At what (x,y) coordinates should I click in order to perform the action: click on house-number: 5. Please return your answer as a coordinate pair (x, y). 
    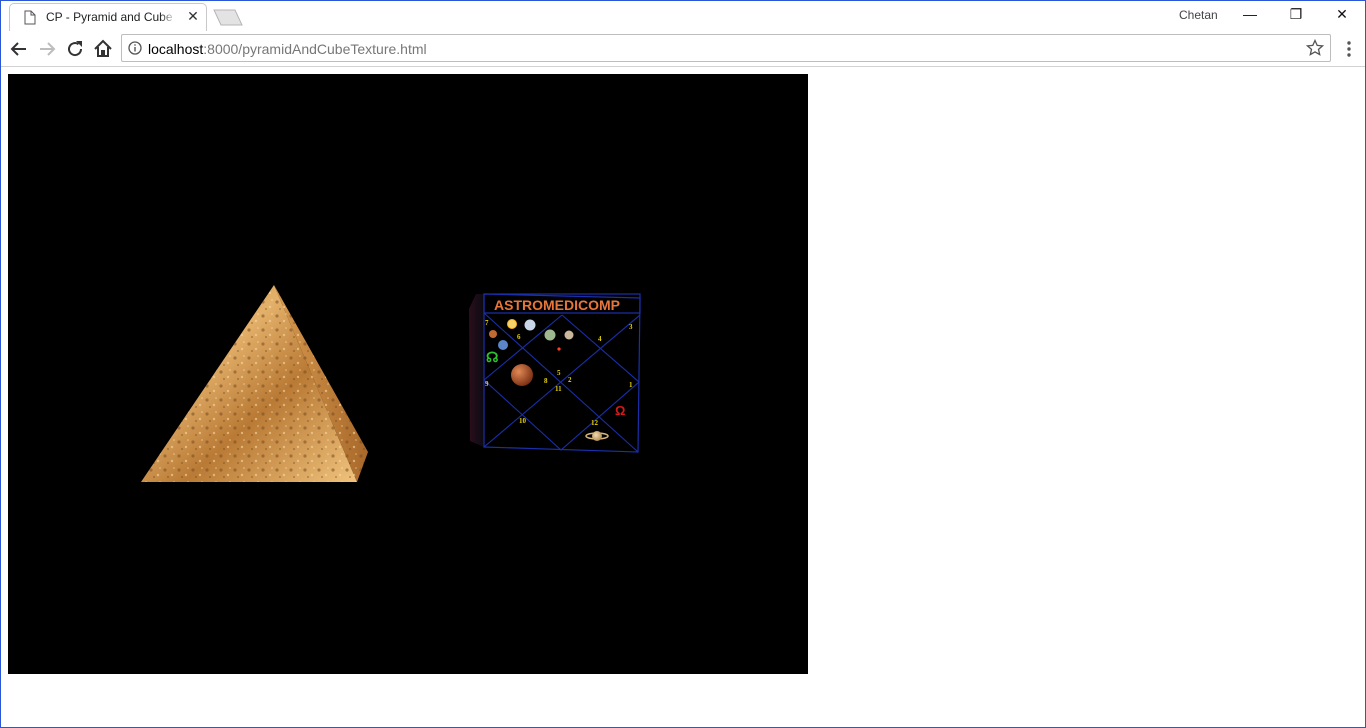
    Looking at the image, I should click on (559, 373).